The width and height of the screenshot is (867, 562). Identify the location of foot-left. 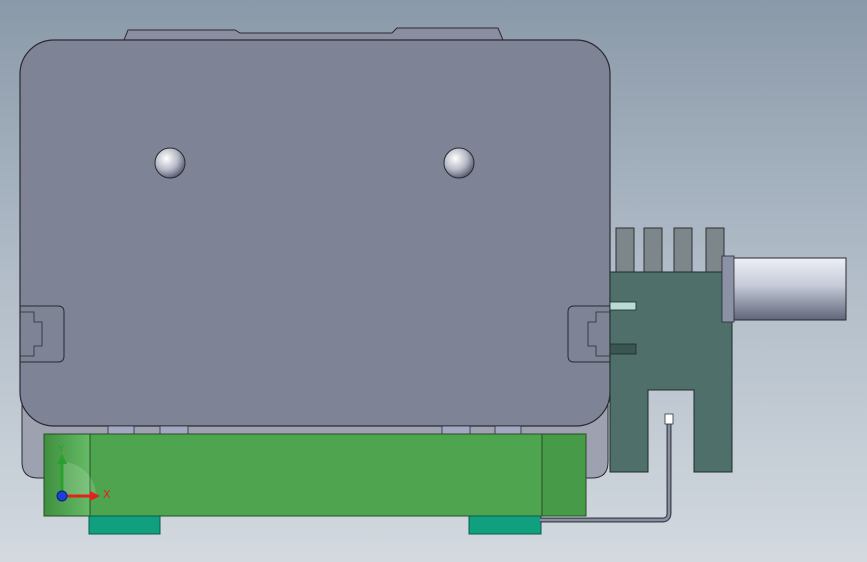
(124, 525).